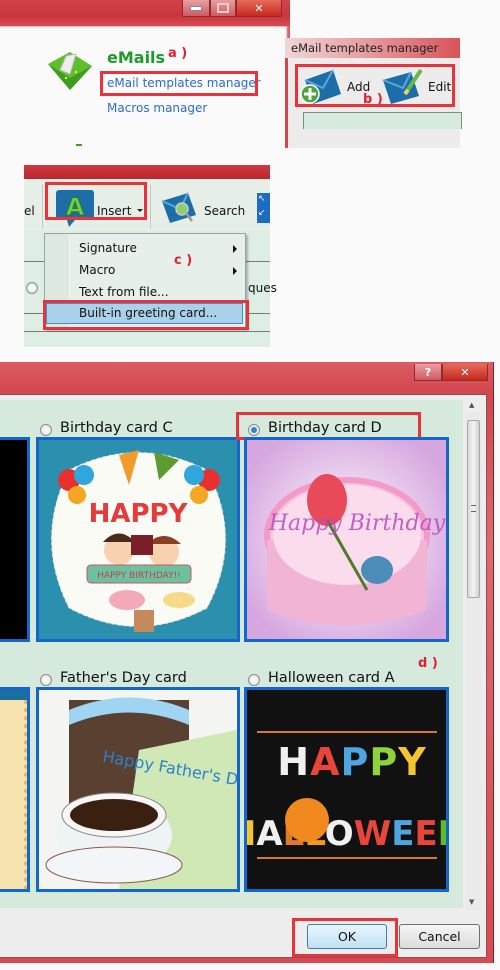 The image size is (500, 970). What do you see at coordinates (252, 690) in the screenshot?
I see `halloween-text: HAPPY HALLOWEEN` at bounding box center [252, 690].